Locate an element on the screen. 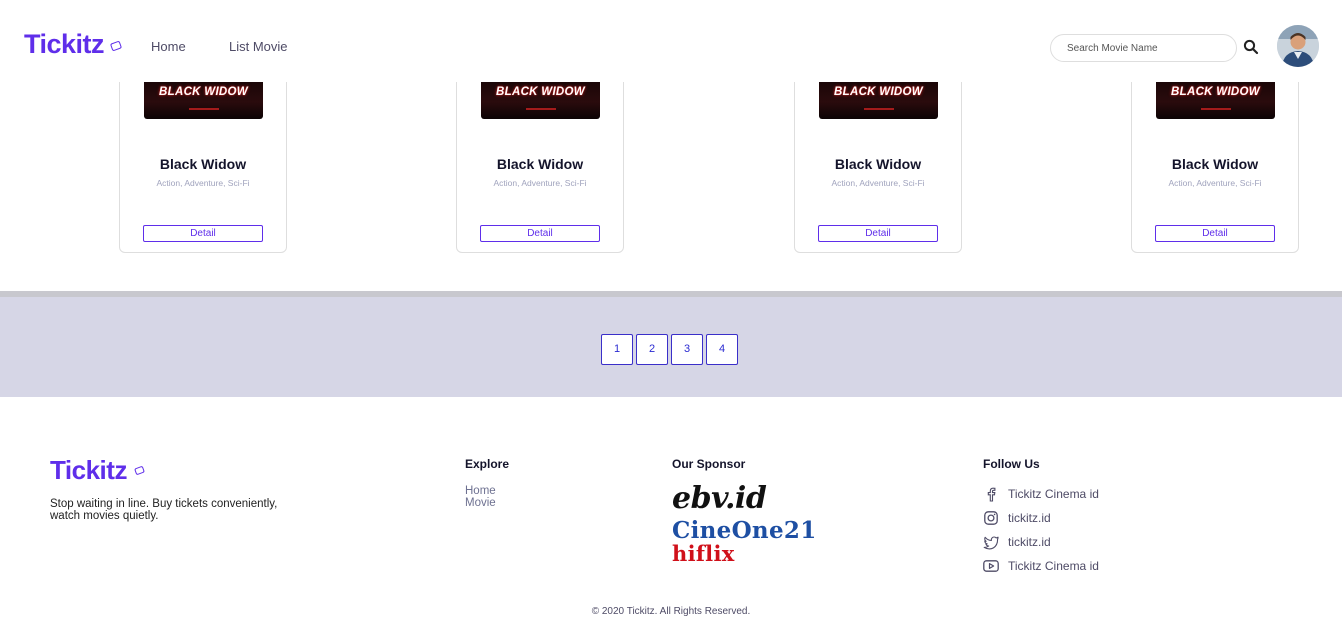 The image size is (1342, 638). page-button-3: 3 is located at coordinates (687, 349).